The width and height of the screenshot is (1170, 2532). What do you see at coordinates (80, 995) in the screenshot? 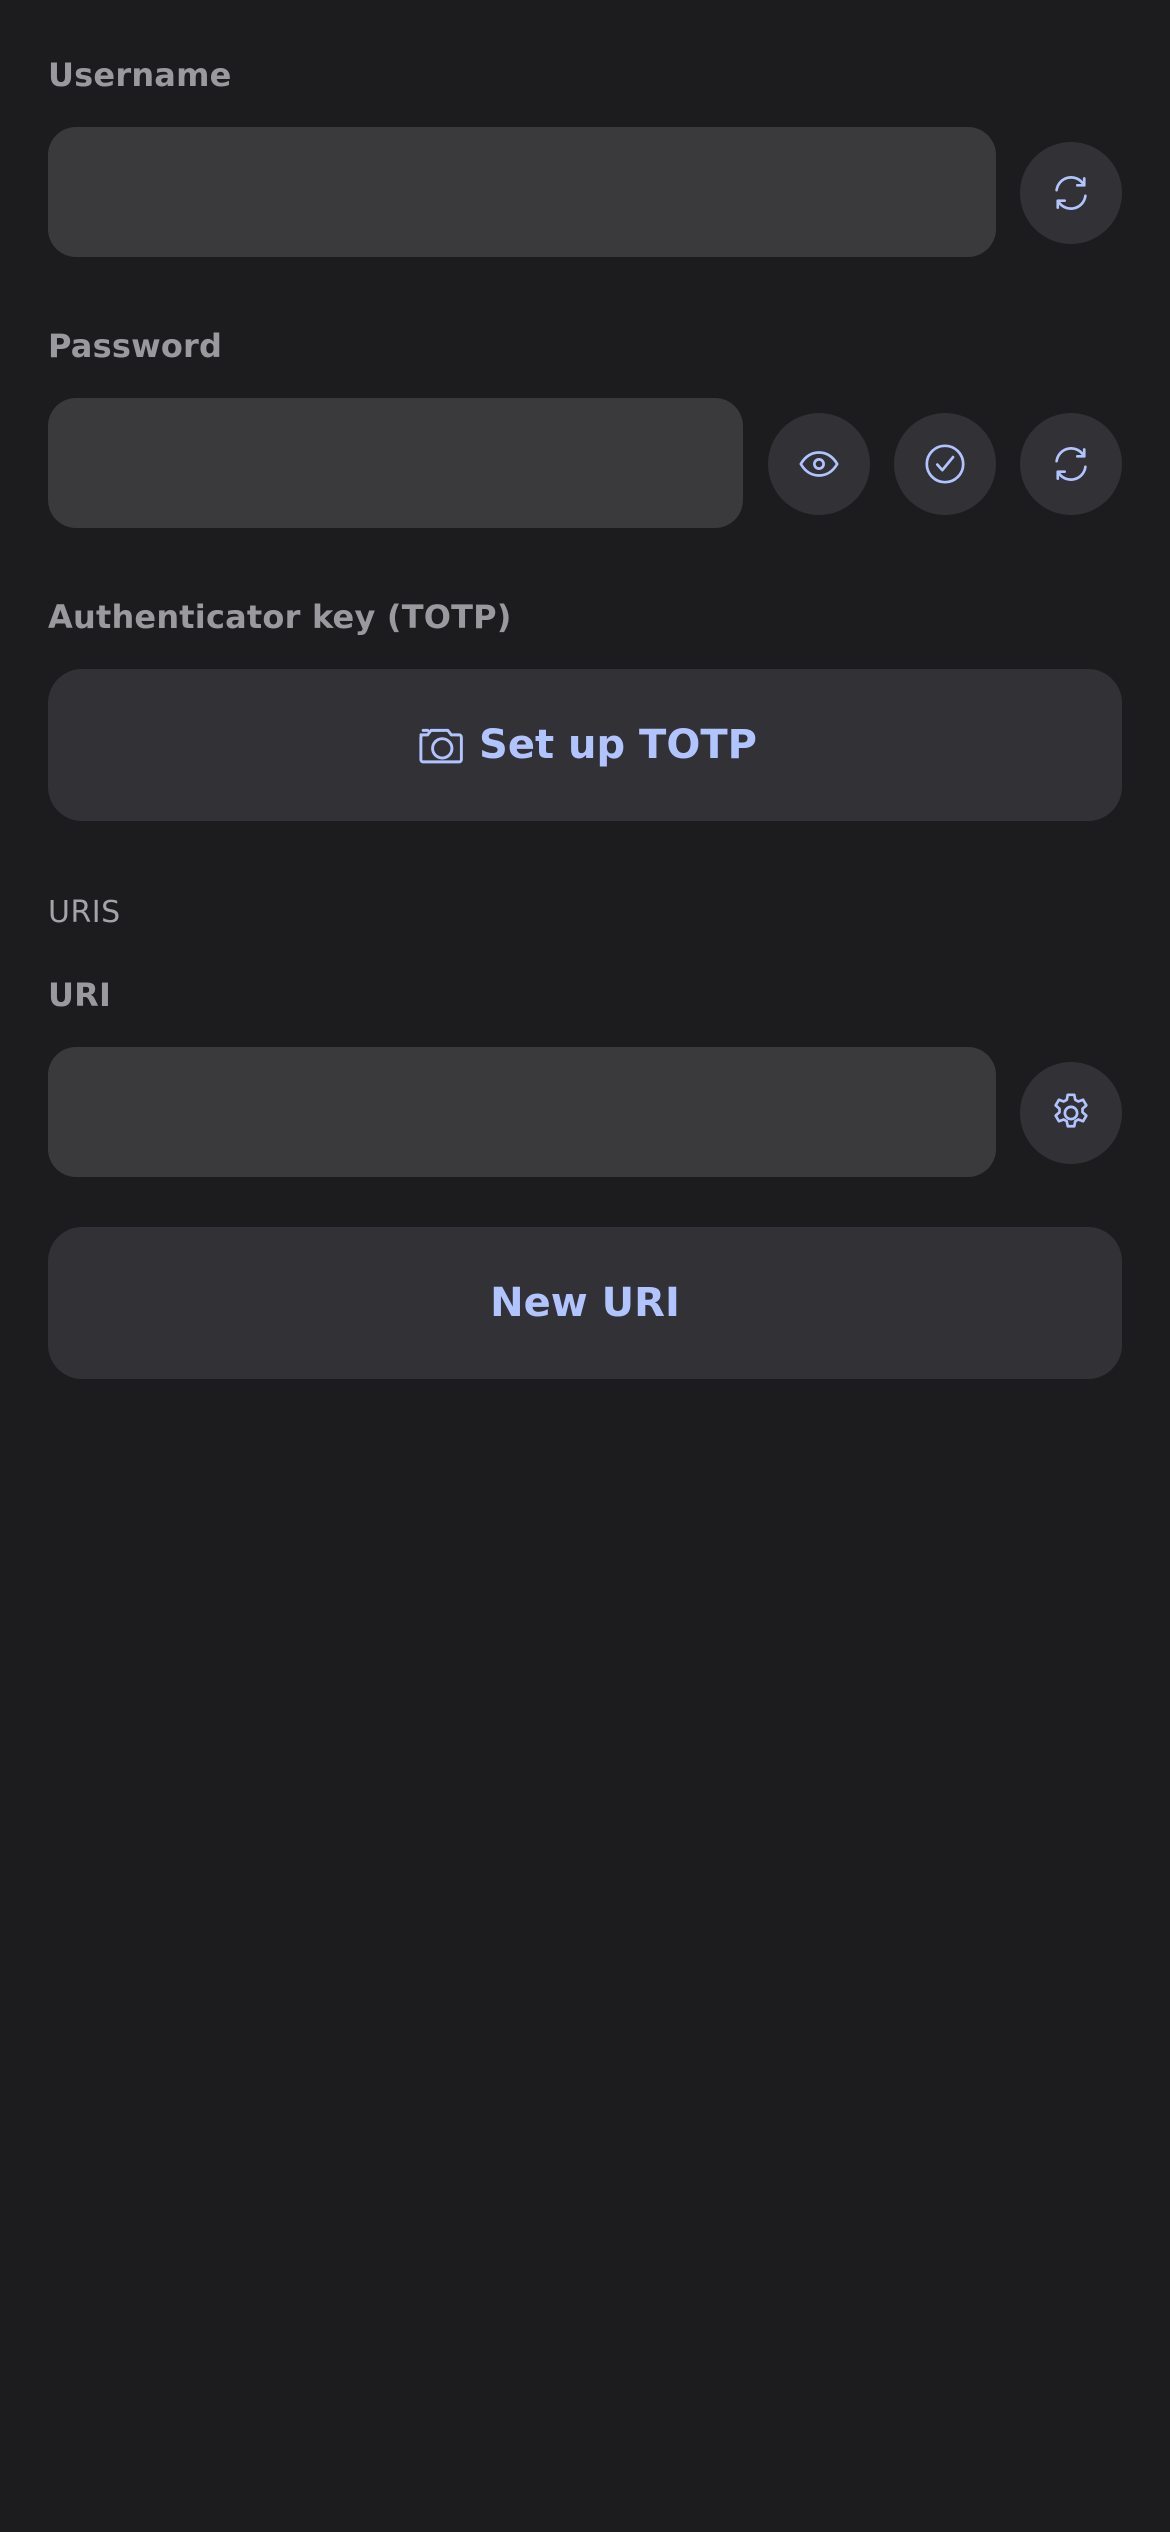
I see `uri-label: URI` at bounding box center [80, 995].